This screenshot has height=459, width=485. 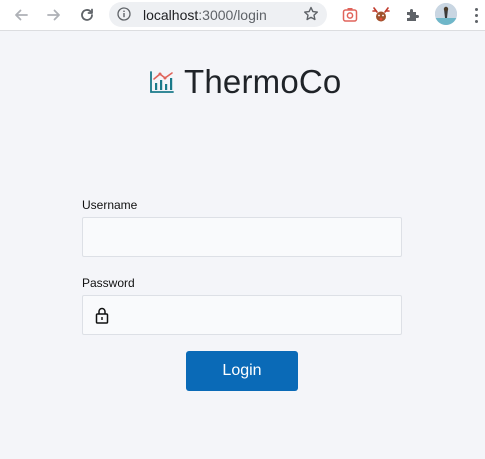 I want to click on username-input, so click(x=242, y=237).